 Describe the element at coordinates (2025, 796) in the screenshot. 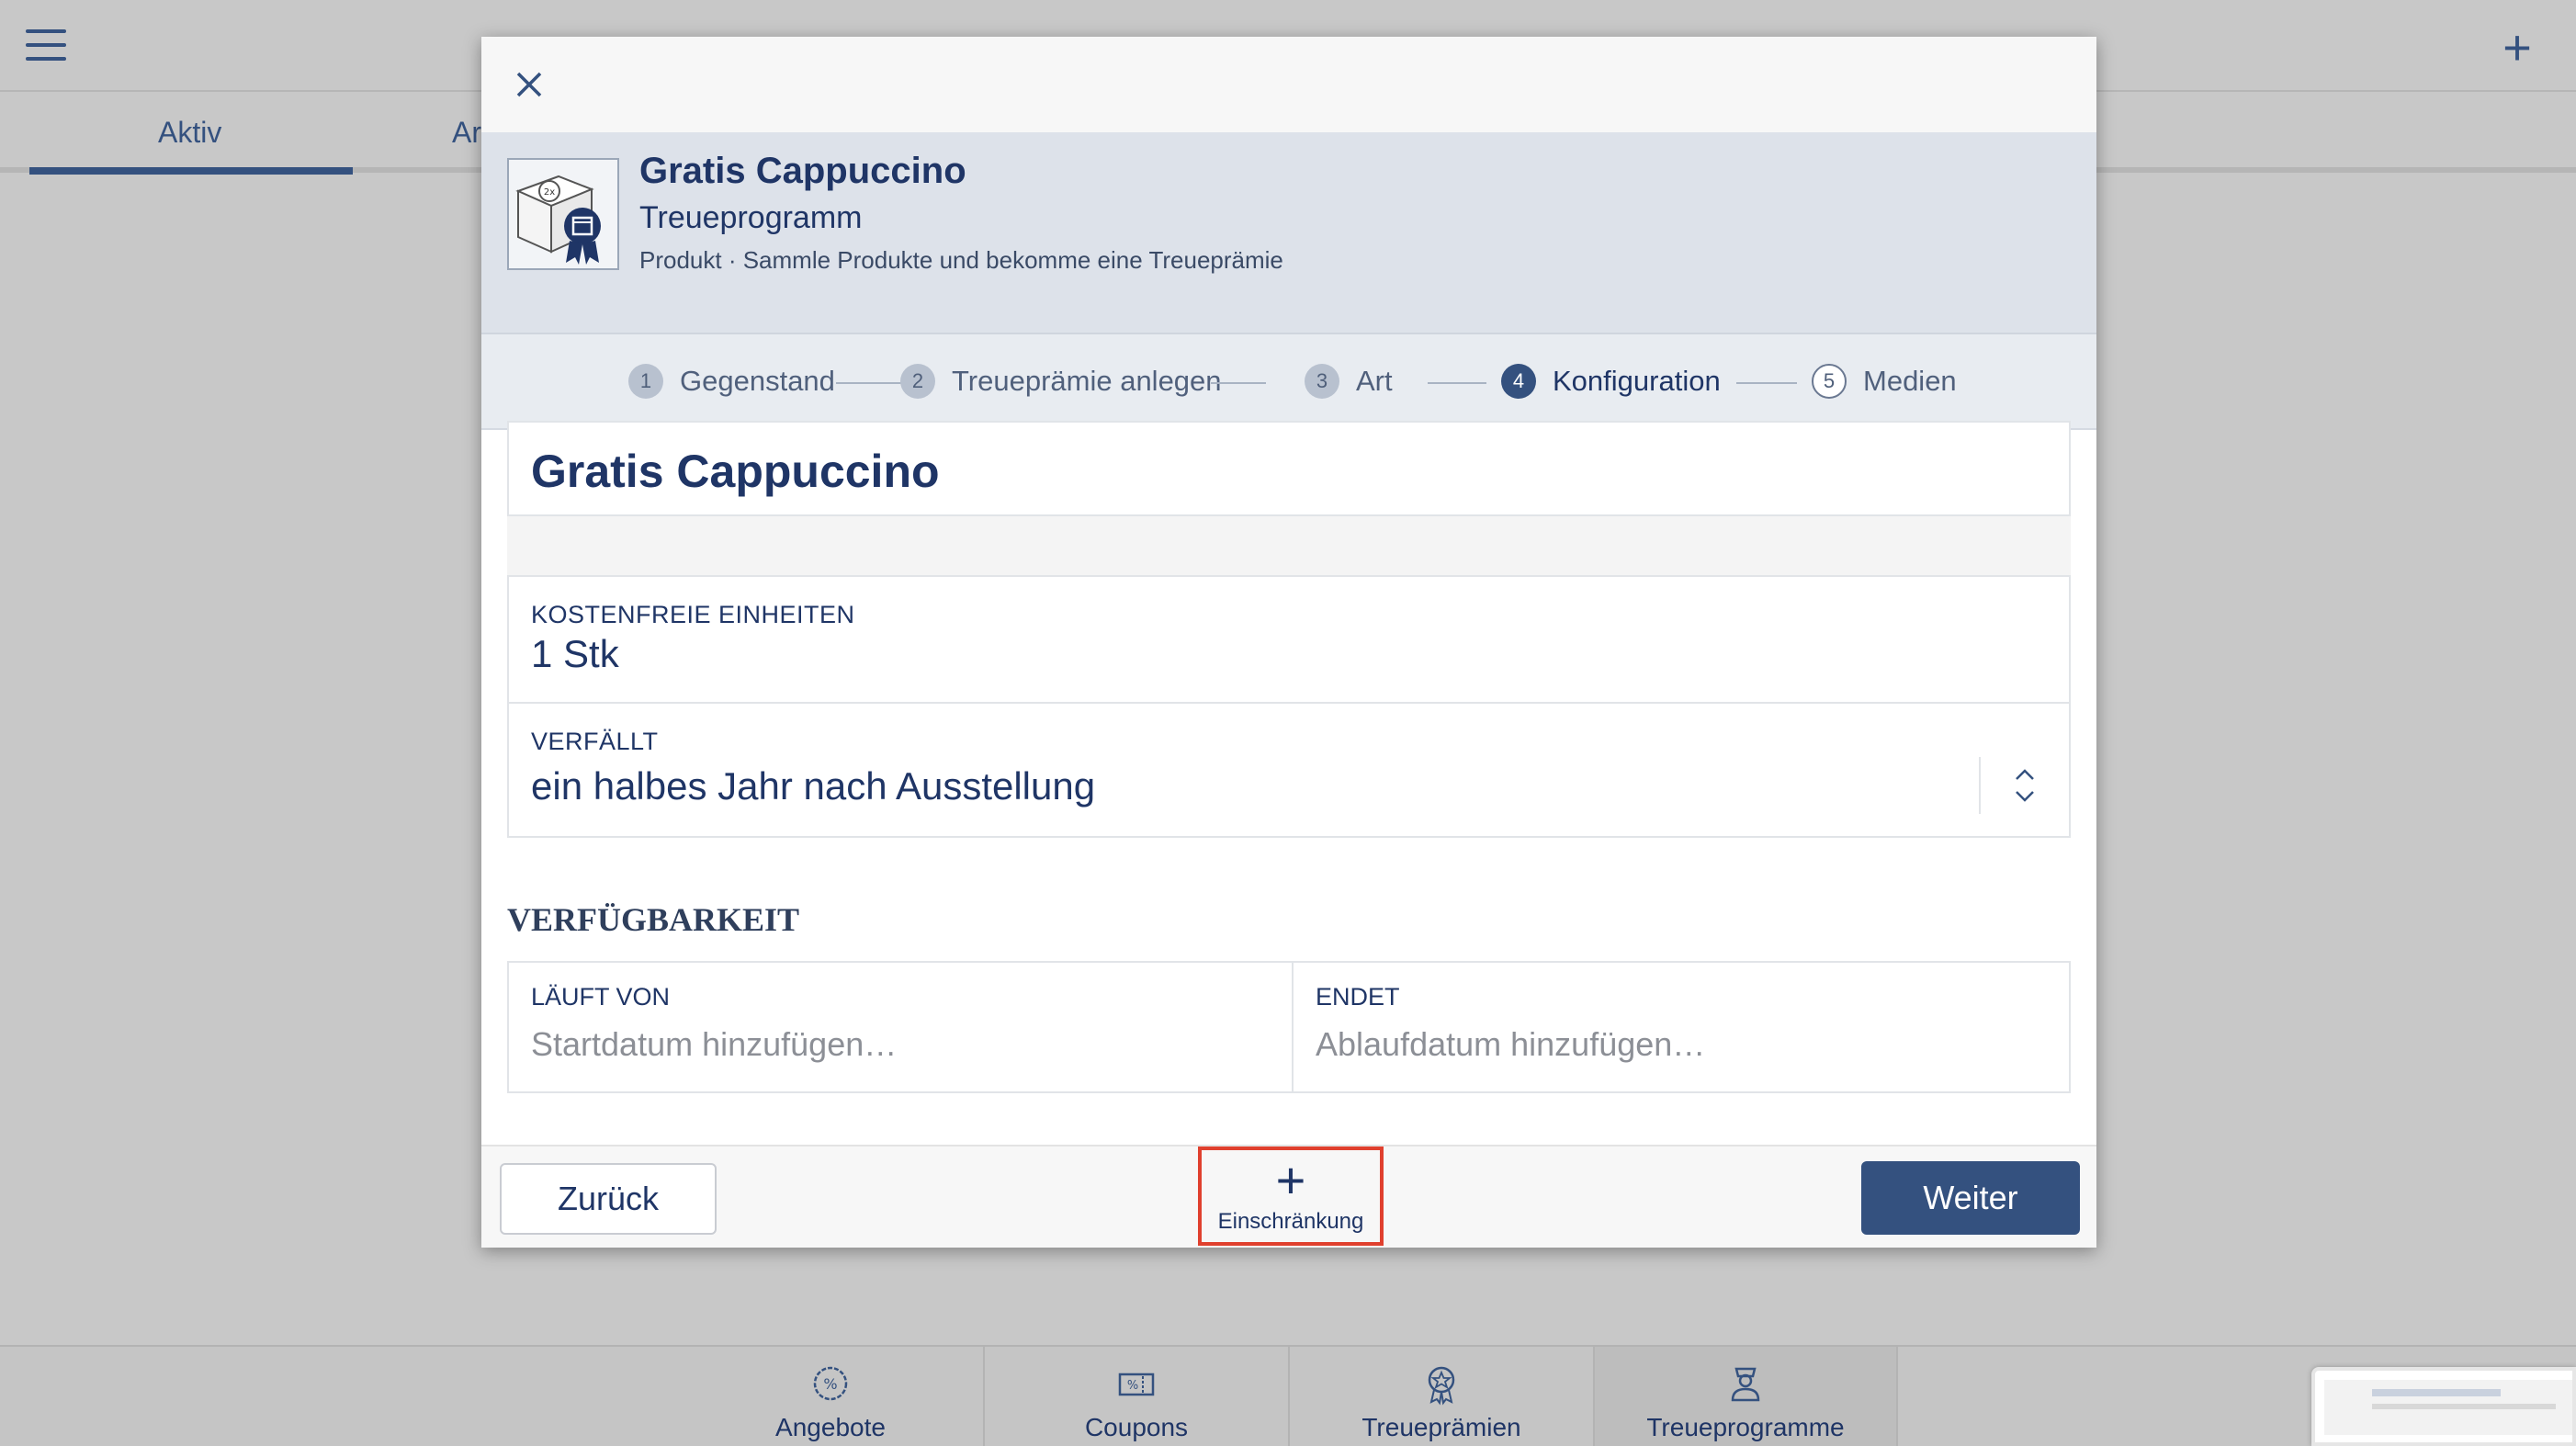

I see `chevron-down-icon` at that location.